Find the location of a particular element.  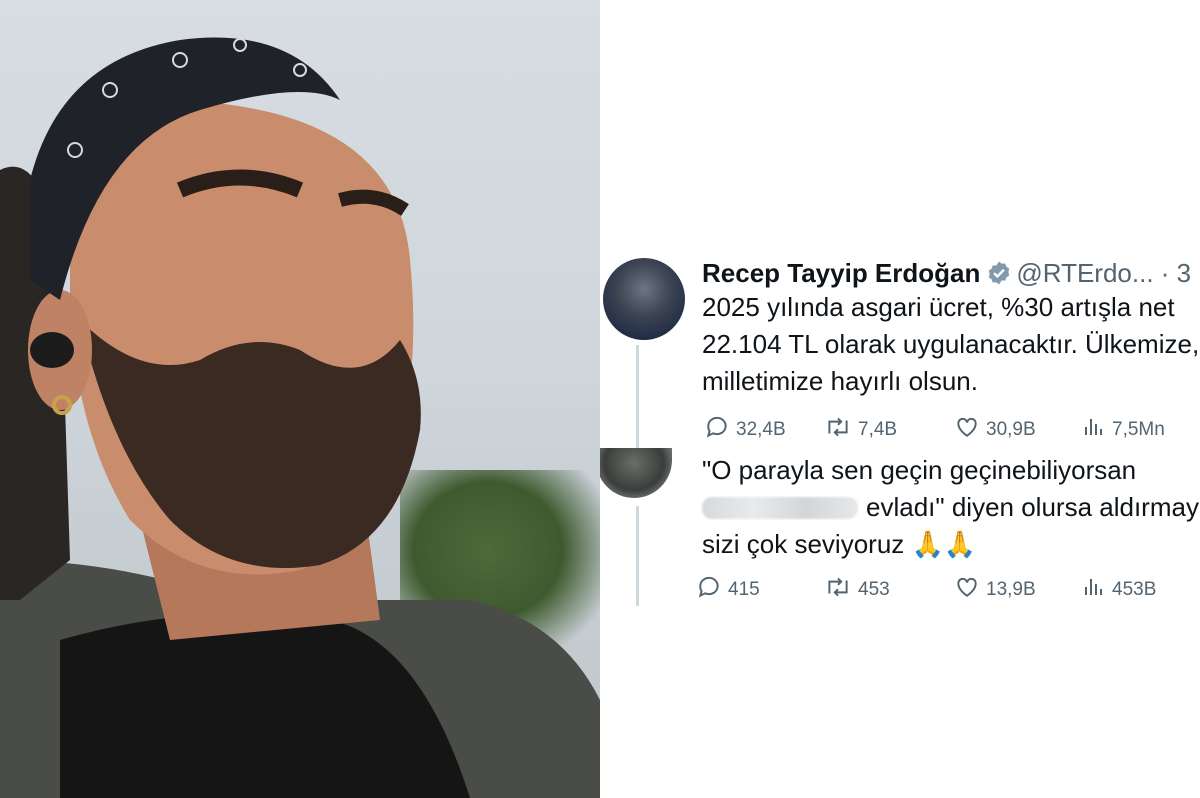

tweet-header: Recep Tayyip Erdoğan @RTErdo... · 3 is located at coordinates (946, 275).